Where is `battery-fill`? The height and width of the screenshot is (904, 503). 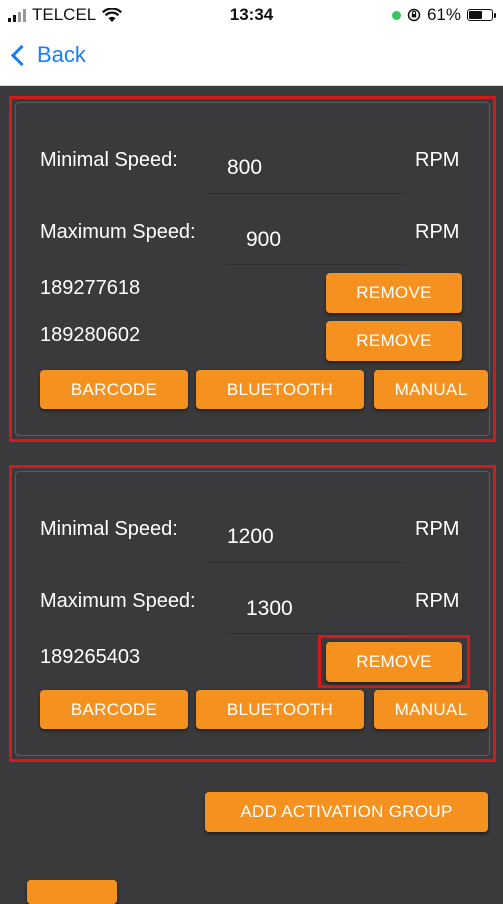
battery-fill is located at coordinates (475, 15).